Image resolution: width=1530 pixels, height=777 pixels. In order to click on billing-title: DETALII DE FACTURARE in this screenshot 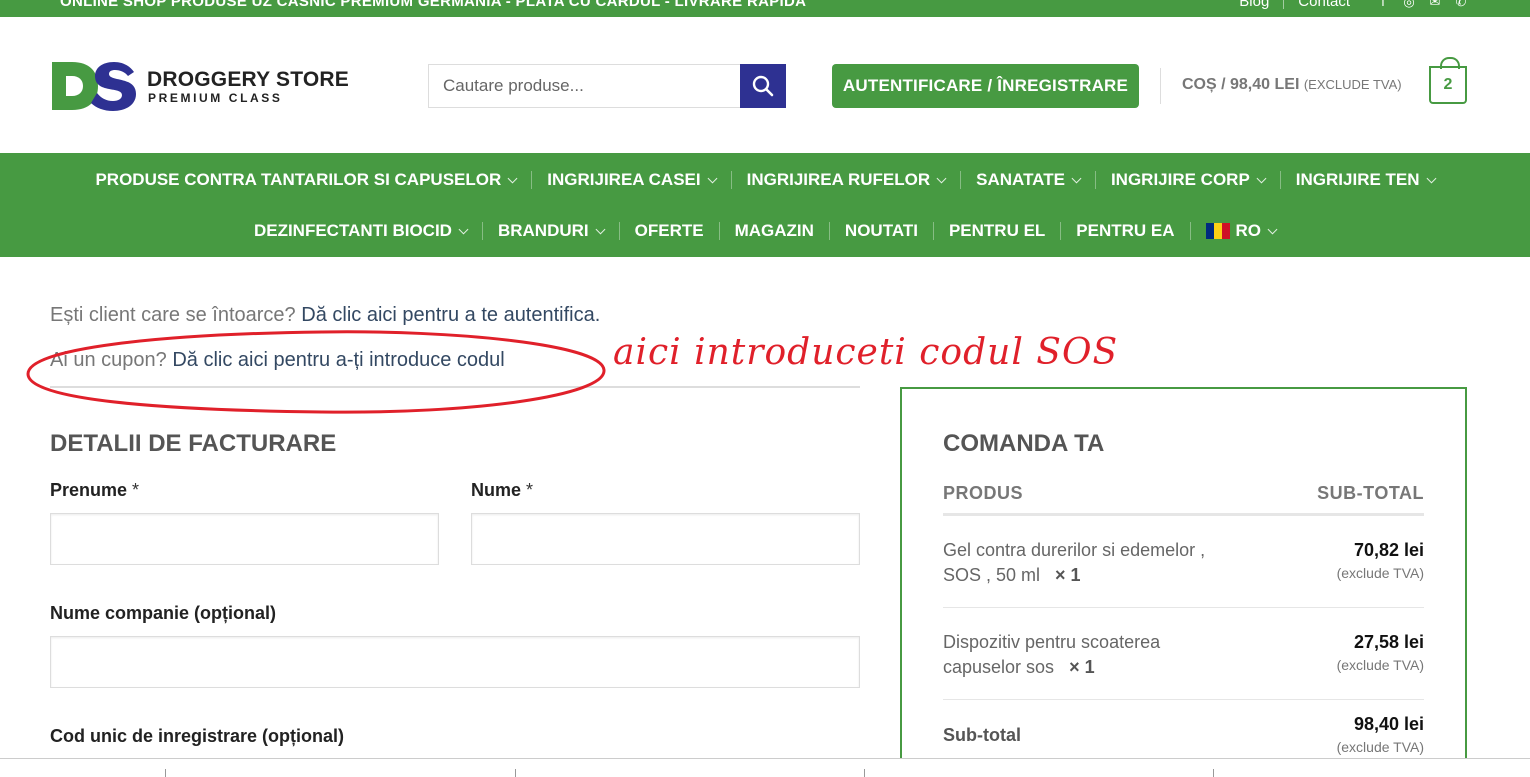, I will do `click(193, 443)`.